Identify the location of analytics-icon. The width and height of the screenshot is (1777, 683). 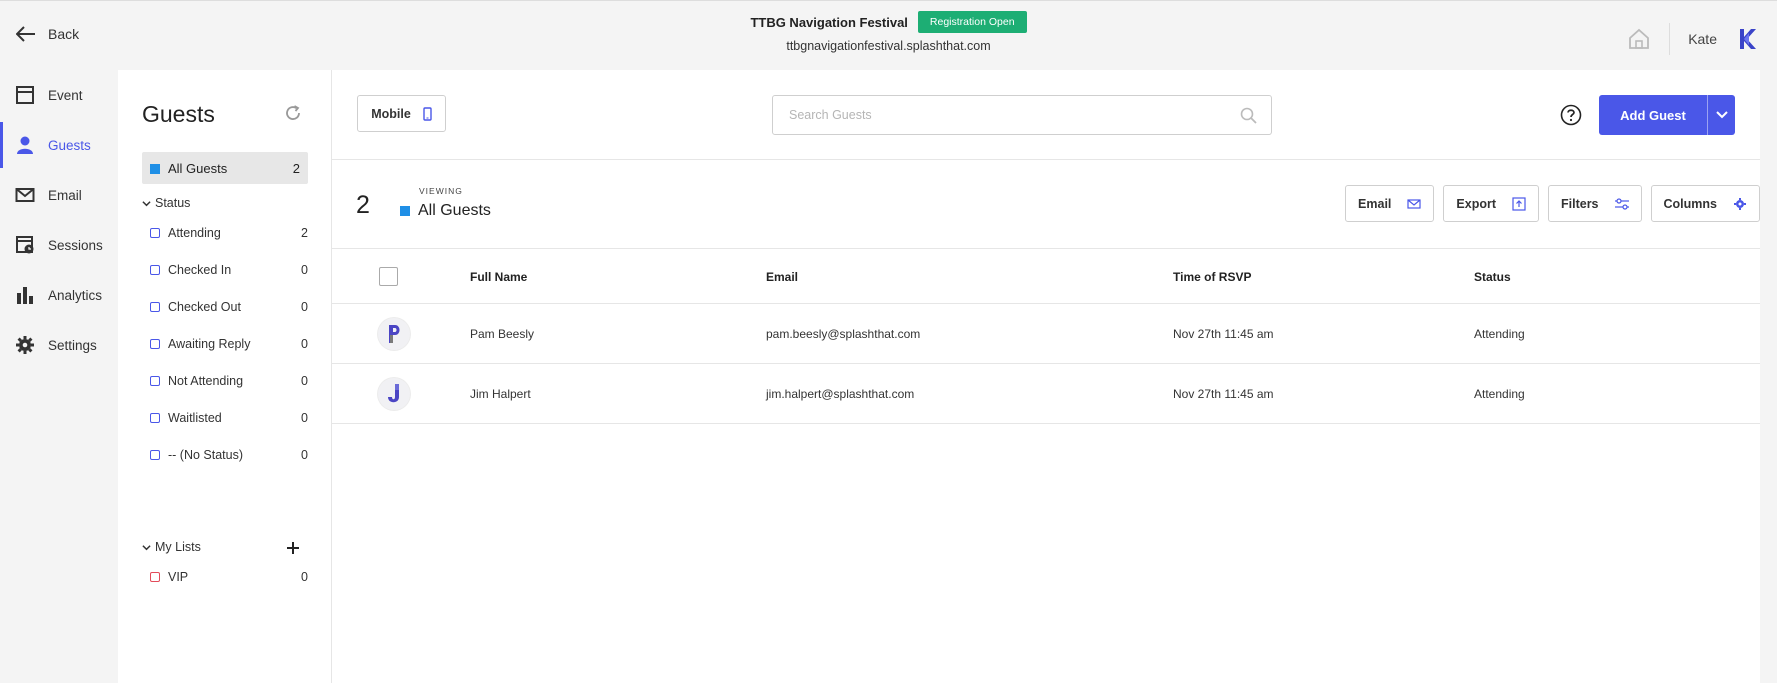
(25, 295).